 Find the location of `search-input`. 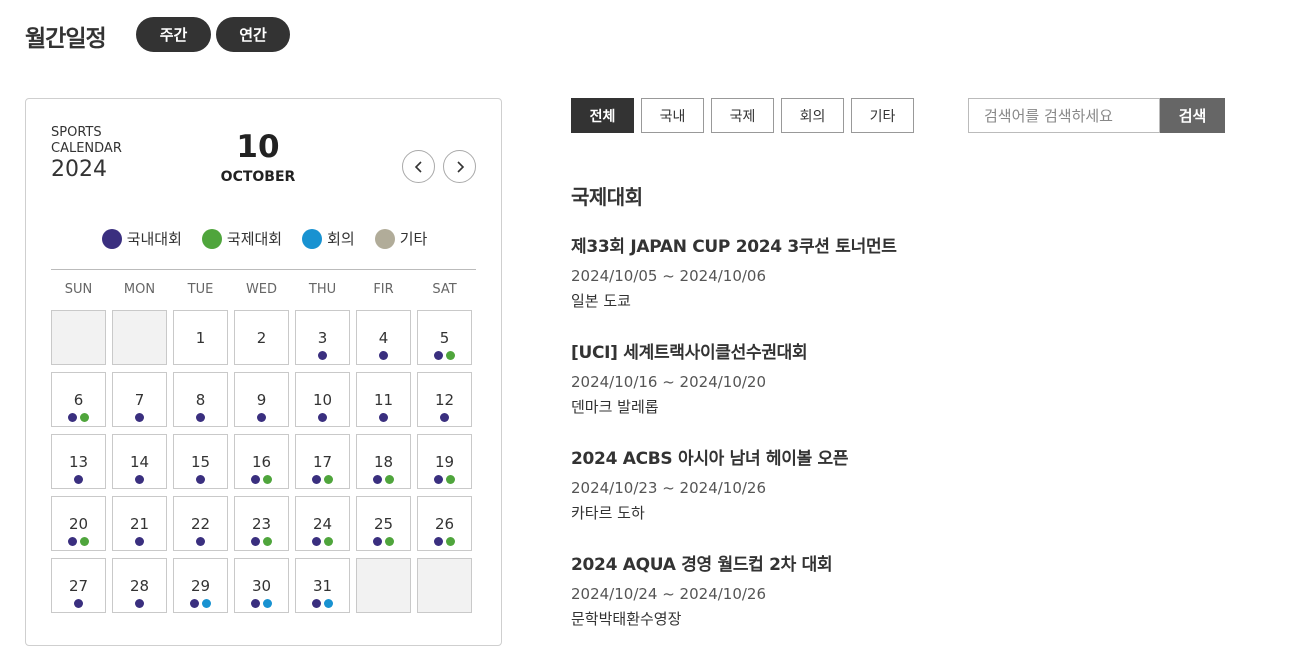

search-input is located at coordinates (1064, 115).